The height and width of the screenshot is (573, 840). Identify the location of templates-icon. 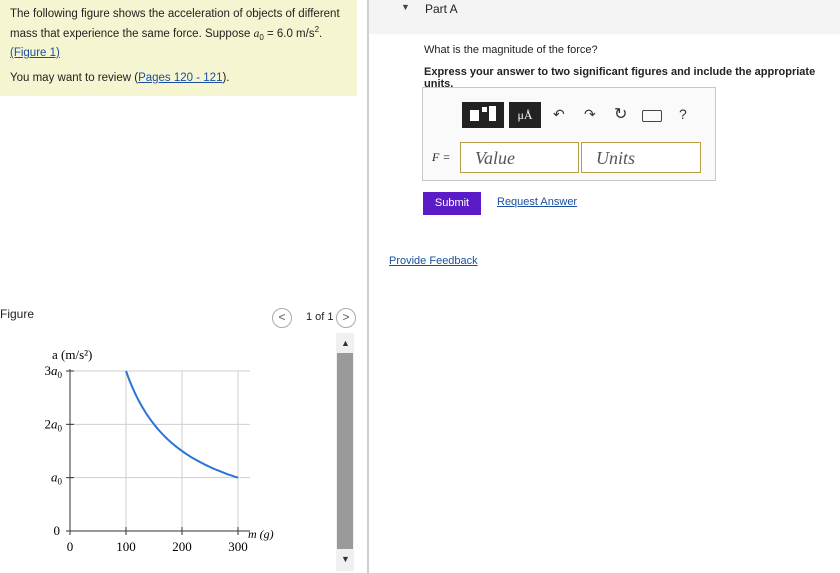
(483, 113).